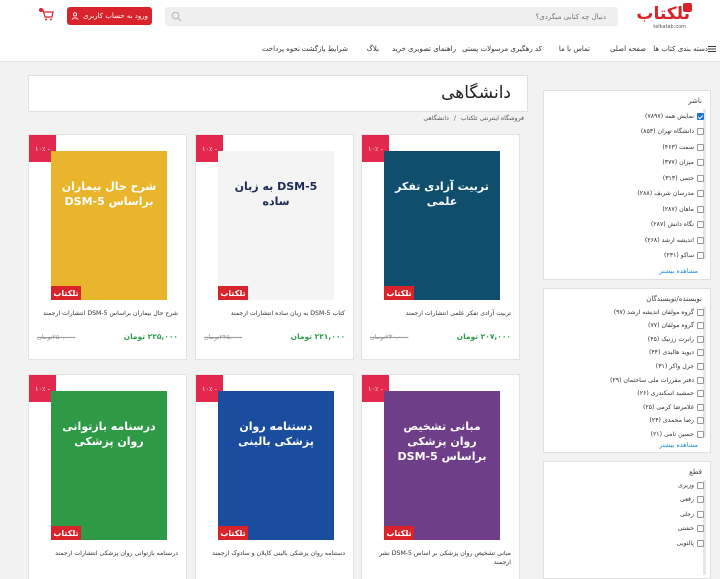 The height and width of the screenshot is (579, 720). What do you see at coordinates (683, 163) in the screenshot?
I see `filter-option: میزان (۳۷۷)` at bounding box center [683, 163].